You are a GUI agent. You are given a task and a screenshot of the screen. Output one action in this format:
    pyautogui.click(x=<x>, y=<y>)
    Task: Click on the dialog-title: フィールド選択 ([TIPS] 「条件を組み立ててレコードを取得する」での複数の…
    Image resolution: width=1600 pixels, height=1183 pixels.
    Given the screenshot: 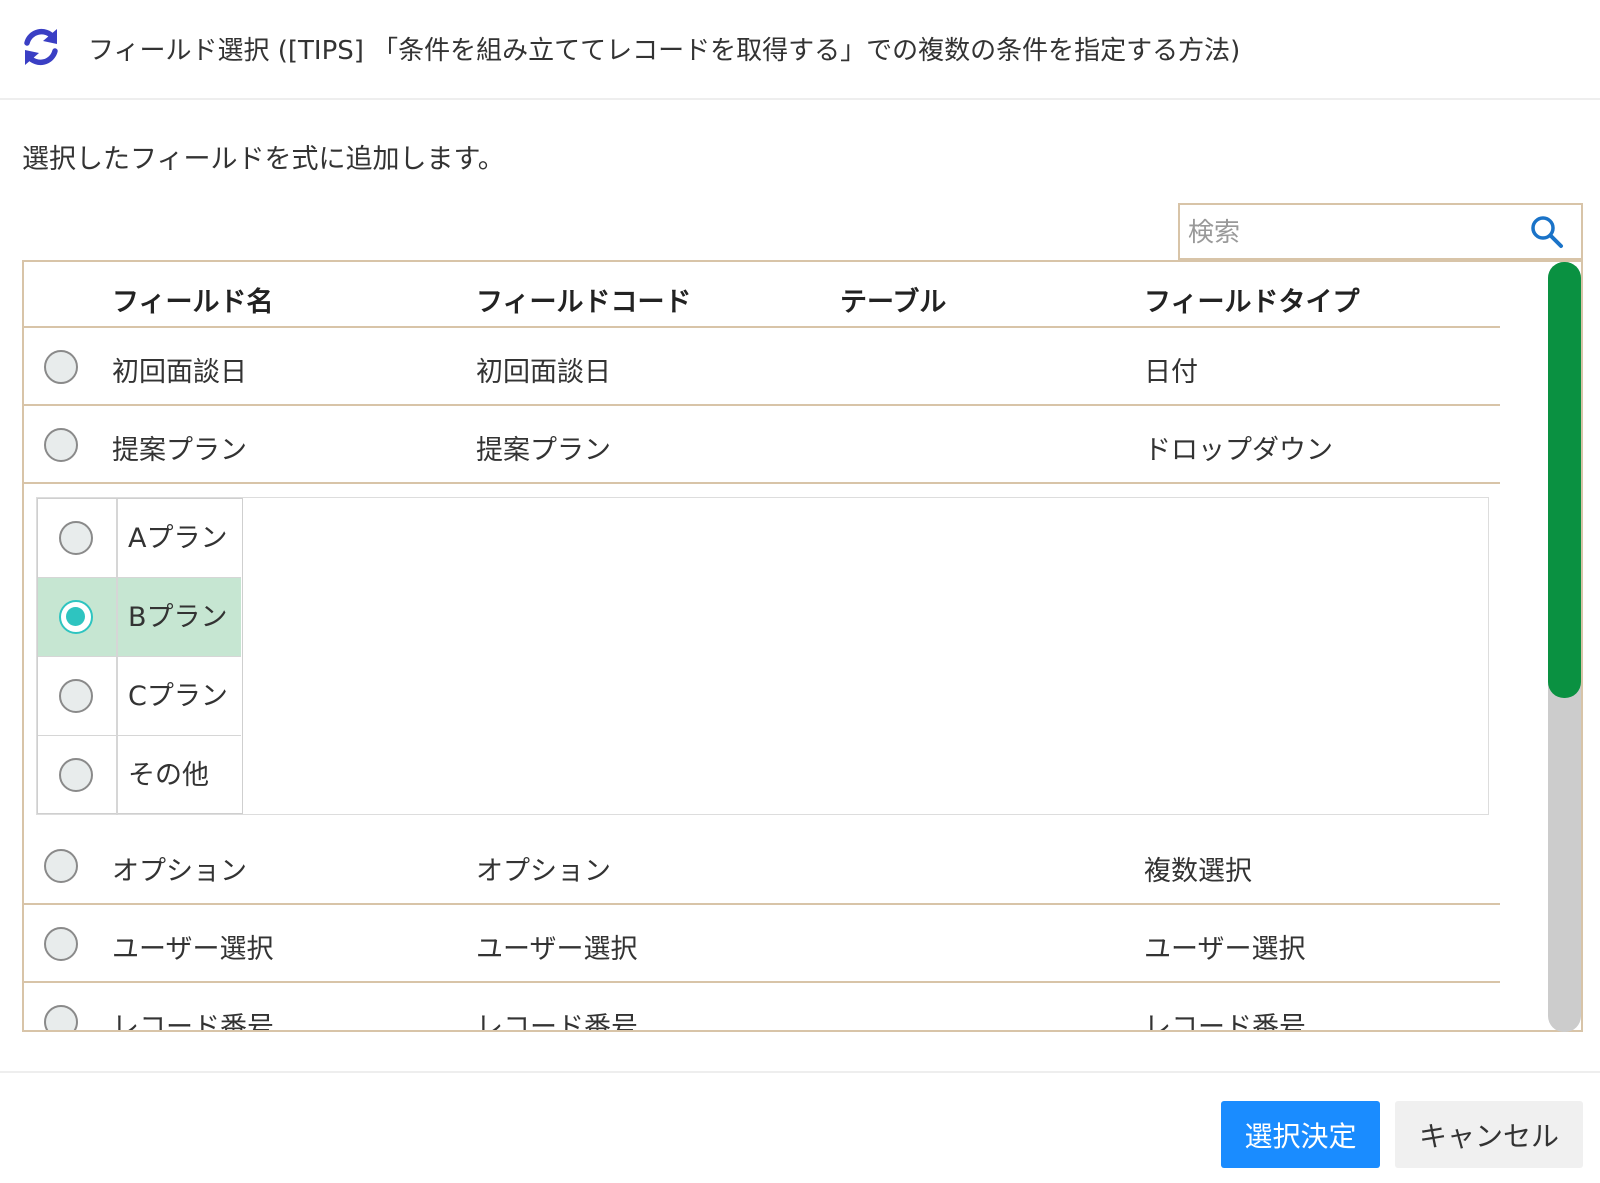 What is the action you would take?
    pyautogui.click(x=664, y=51)
    